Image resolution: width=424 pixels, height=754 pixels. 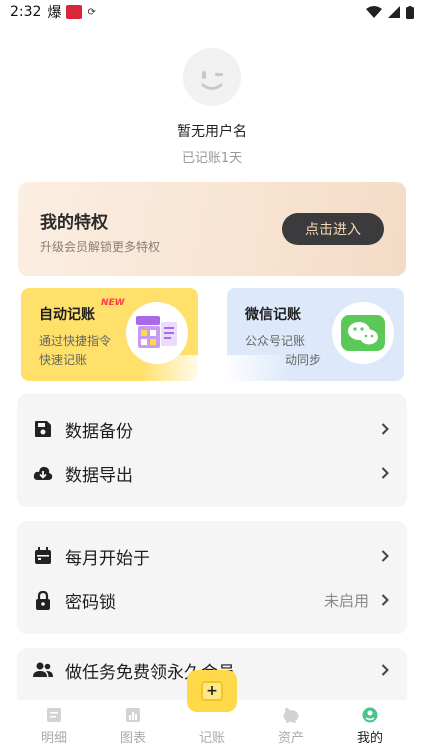 What do you see at coordinates (212, 600) in the screenshot?
I see `password-lock-row: 密码锁 未启用` at bounding box center [212, 600].